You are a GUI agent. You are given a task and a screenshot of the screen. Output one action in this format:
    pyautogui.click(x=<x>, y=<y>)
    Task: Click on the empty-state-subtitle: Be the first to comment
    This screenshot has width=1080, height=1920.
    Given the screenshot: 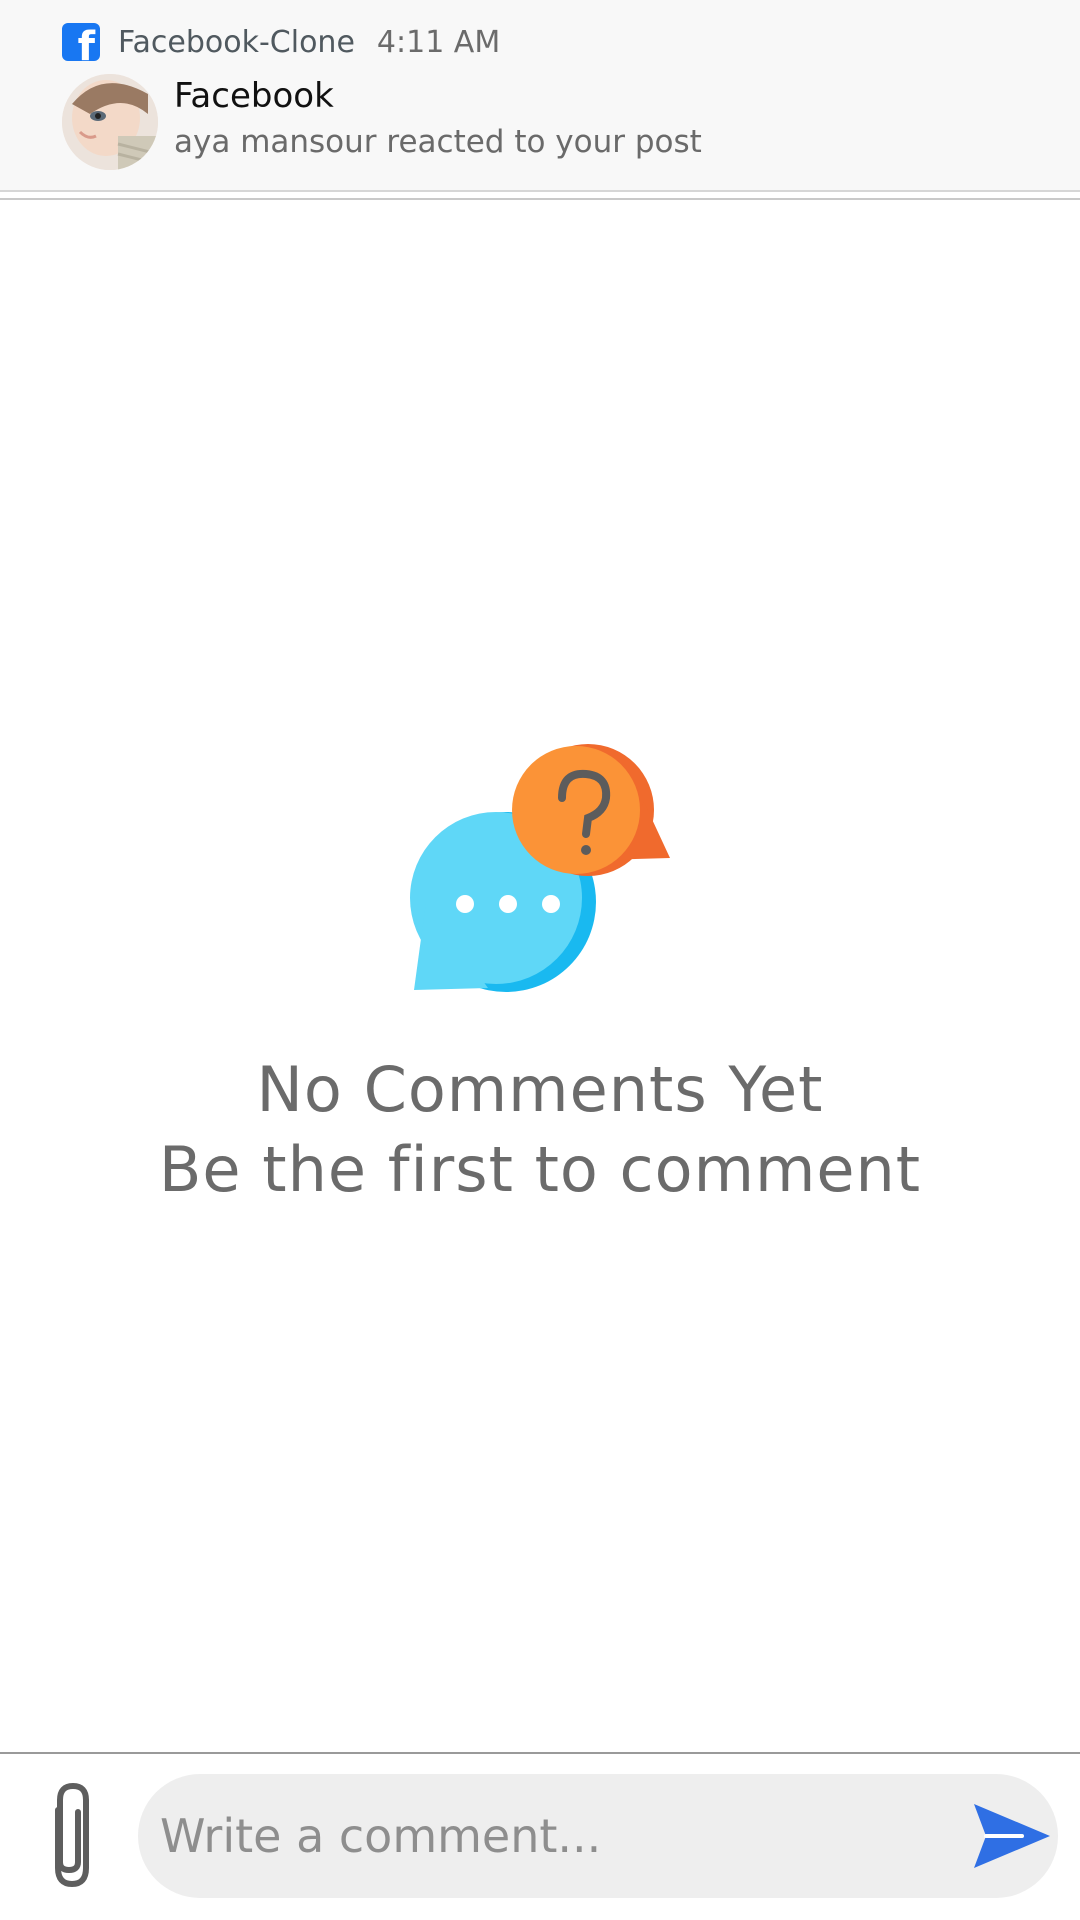 What is the action you would take?
    pyautogui.click(x=540, y=1169)
    